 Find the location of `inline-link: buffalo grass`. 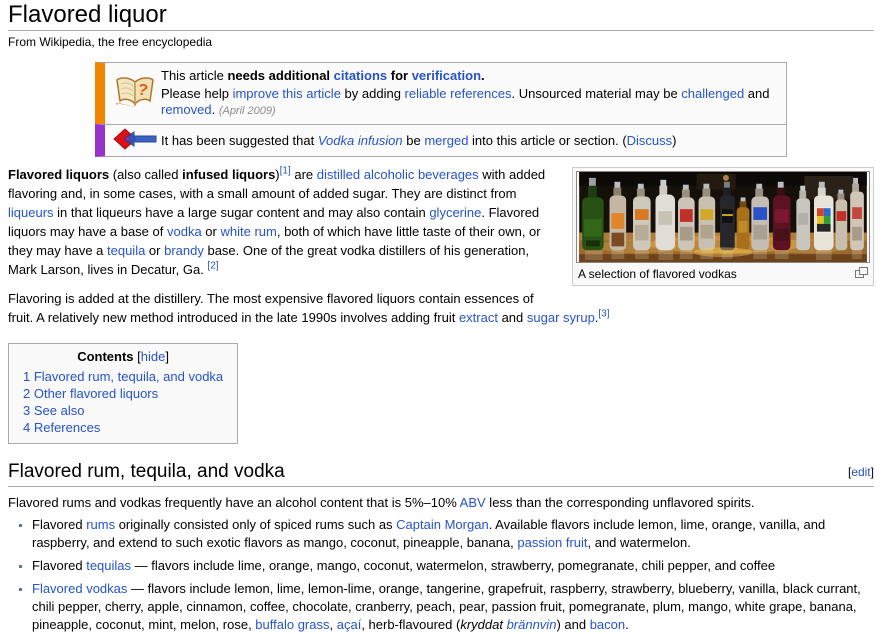

inline-link: buffalo grass is located at coordinates (292, 624).